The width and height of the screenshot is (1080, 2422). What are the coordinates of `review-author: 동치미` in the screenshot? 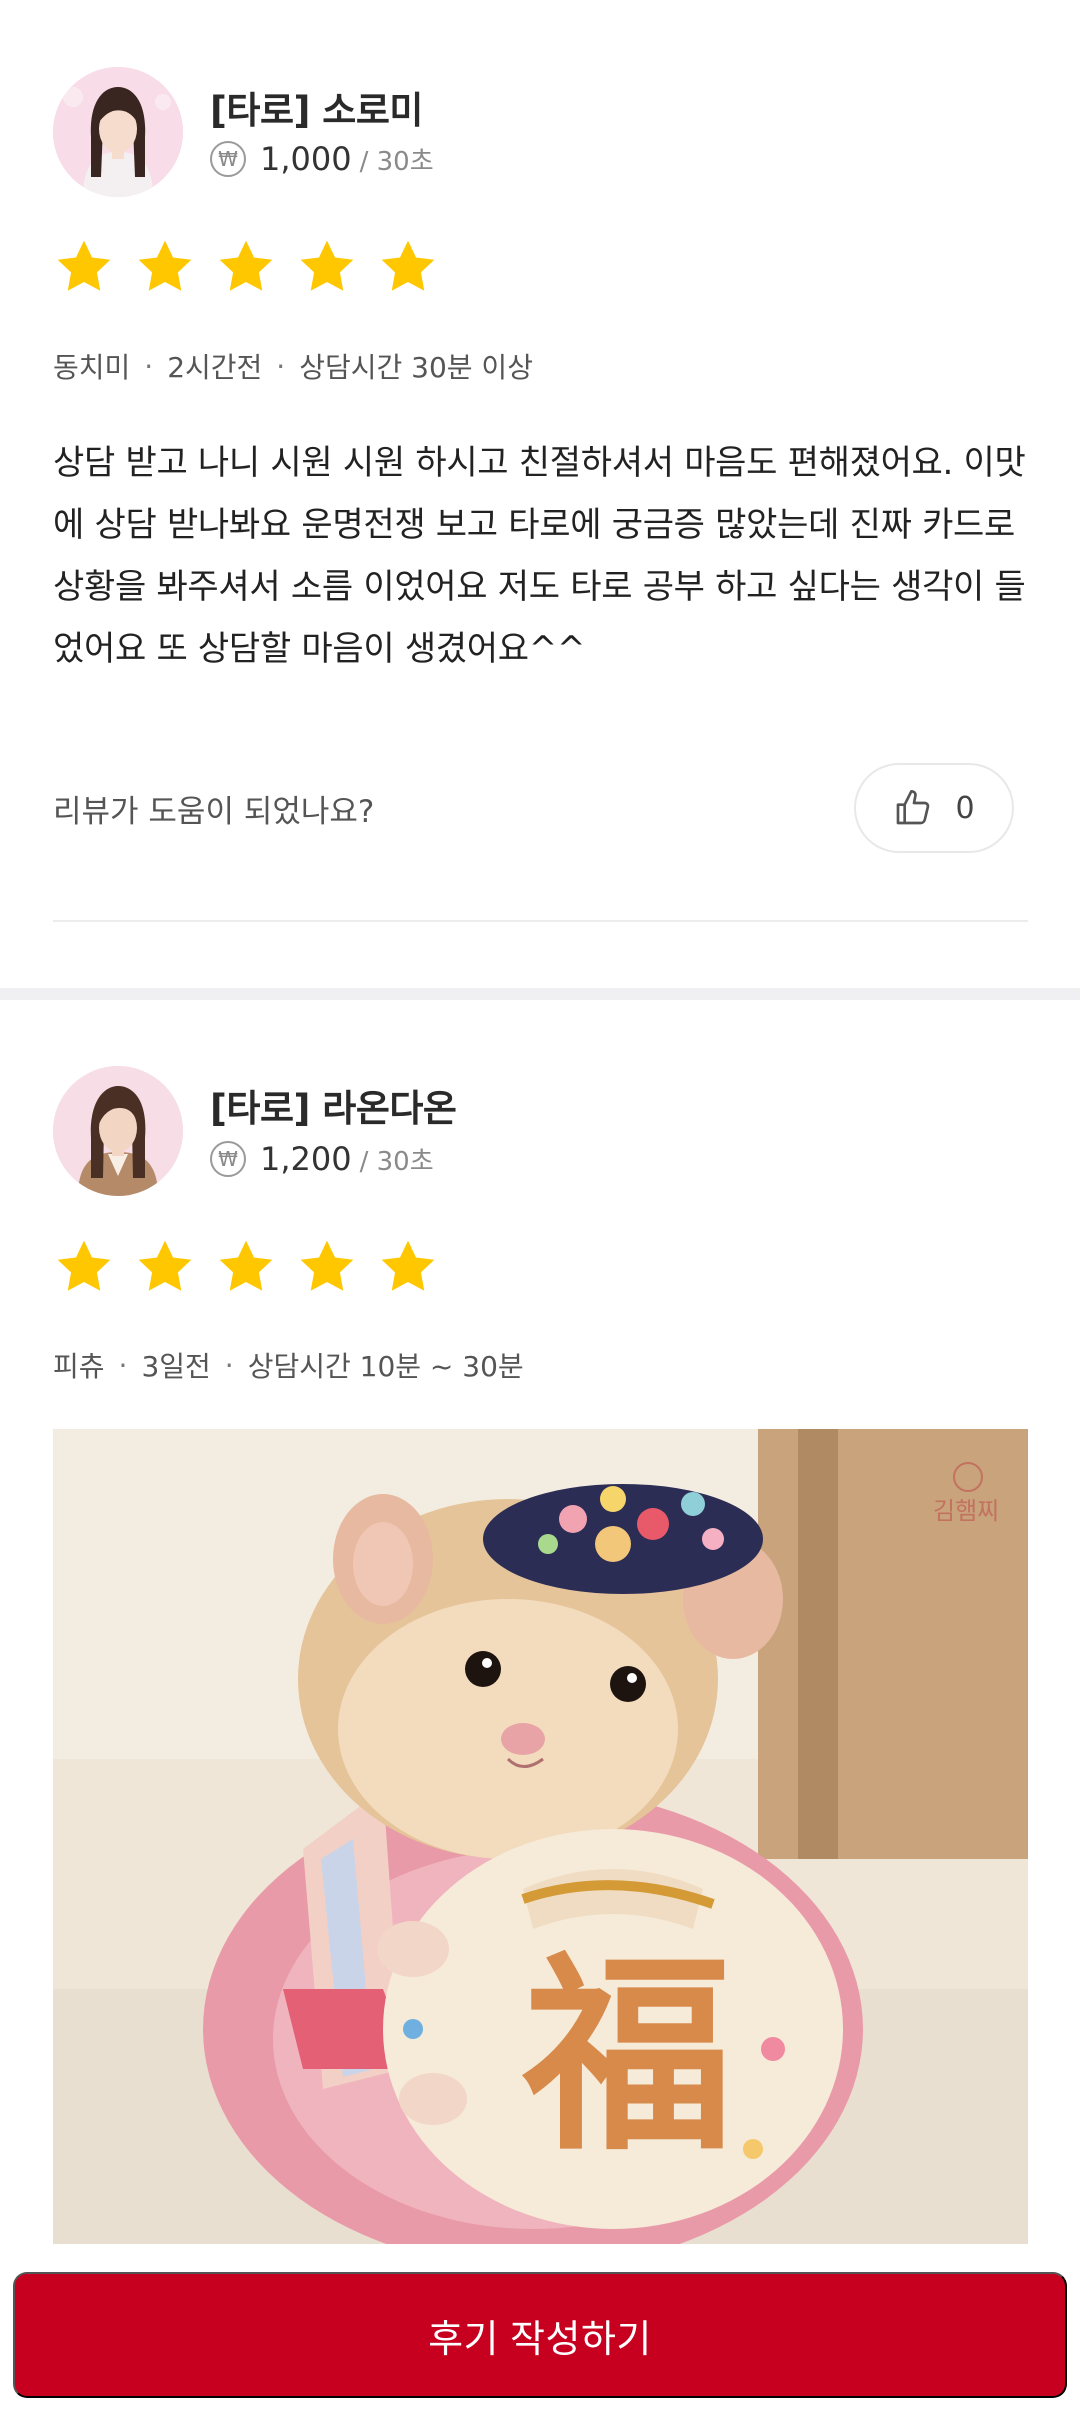 It's located at (92, 367).